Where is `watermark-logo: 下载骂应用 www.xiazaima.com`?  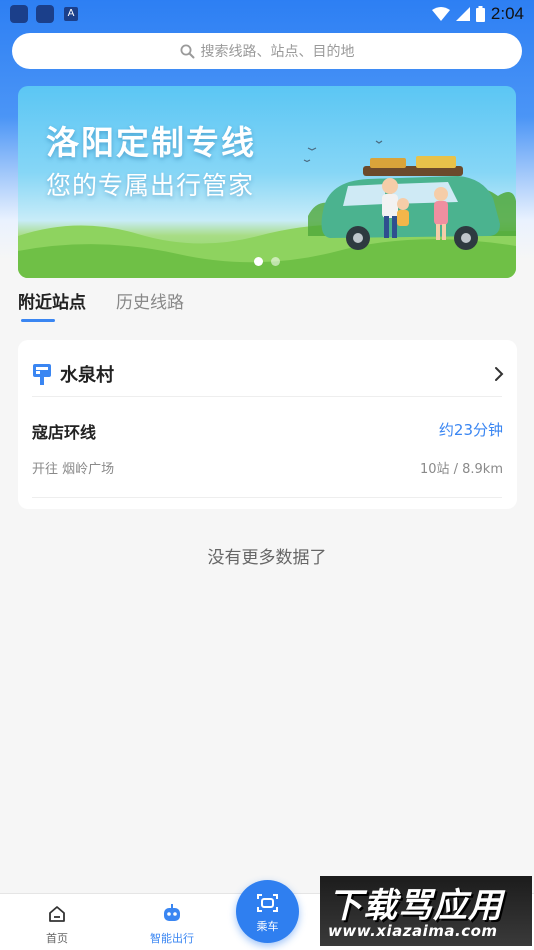
watermark-logo: 下载骂应用 www.xiazaima.com is located at coordinates (426, 911).